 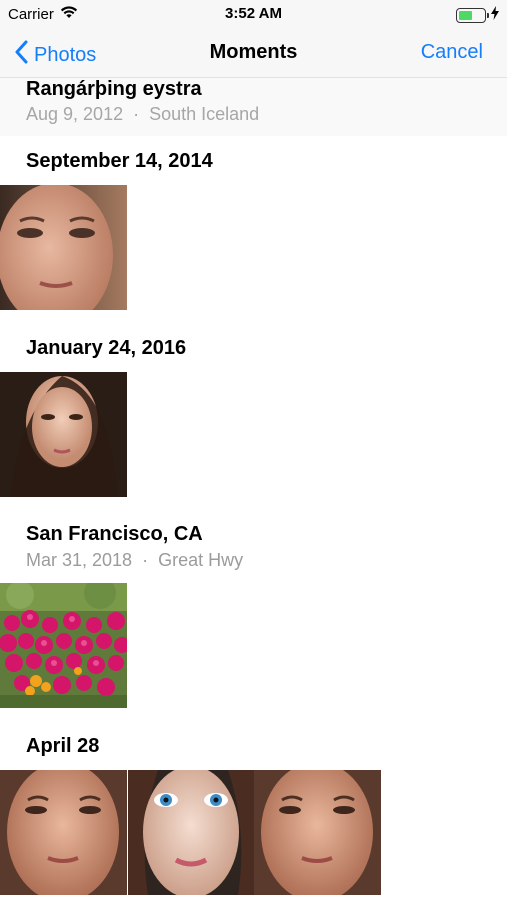 I want to click on portrait-blue-eyes-image, so click(x=191, y=832).